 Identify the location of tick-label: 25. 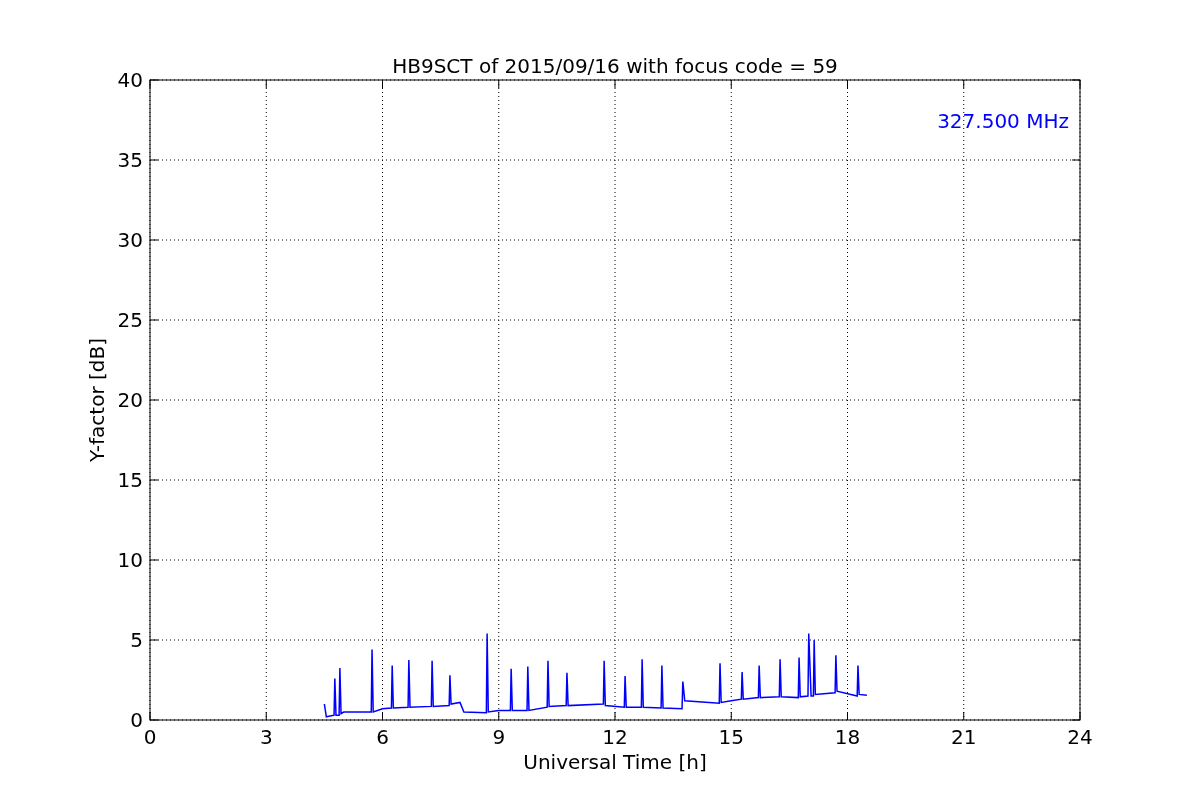
(130, 320).